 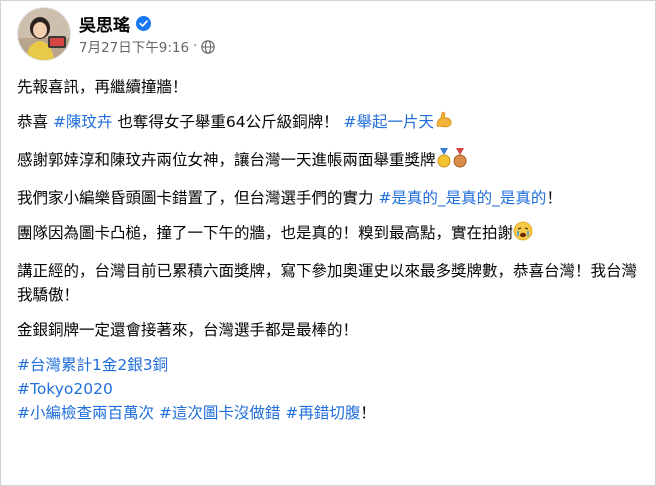 I want to click on paragraph-text: 也奪得女子舉重64公斤級銅牌！, so click(x=228, y=122).